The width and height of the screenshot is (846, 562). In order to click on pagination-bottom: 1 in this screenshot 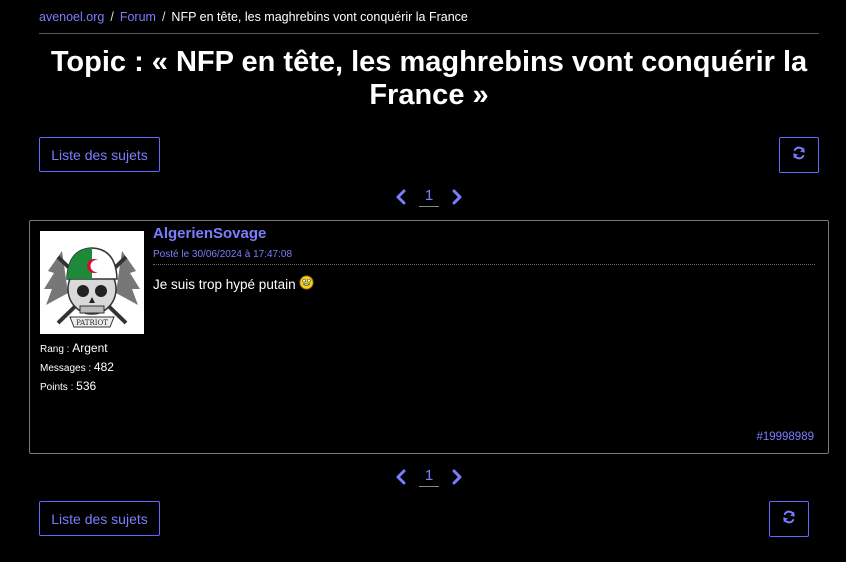, I will do `click(429, 477)`.